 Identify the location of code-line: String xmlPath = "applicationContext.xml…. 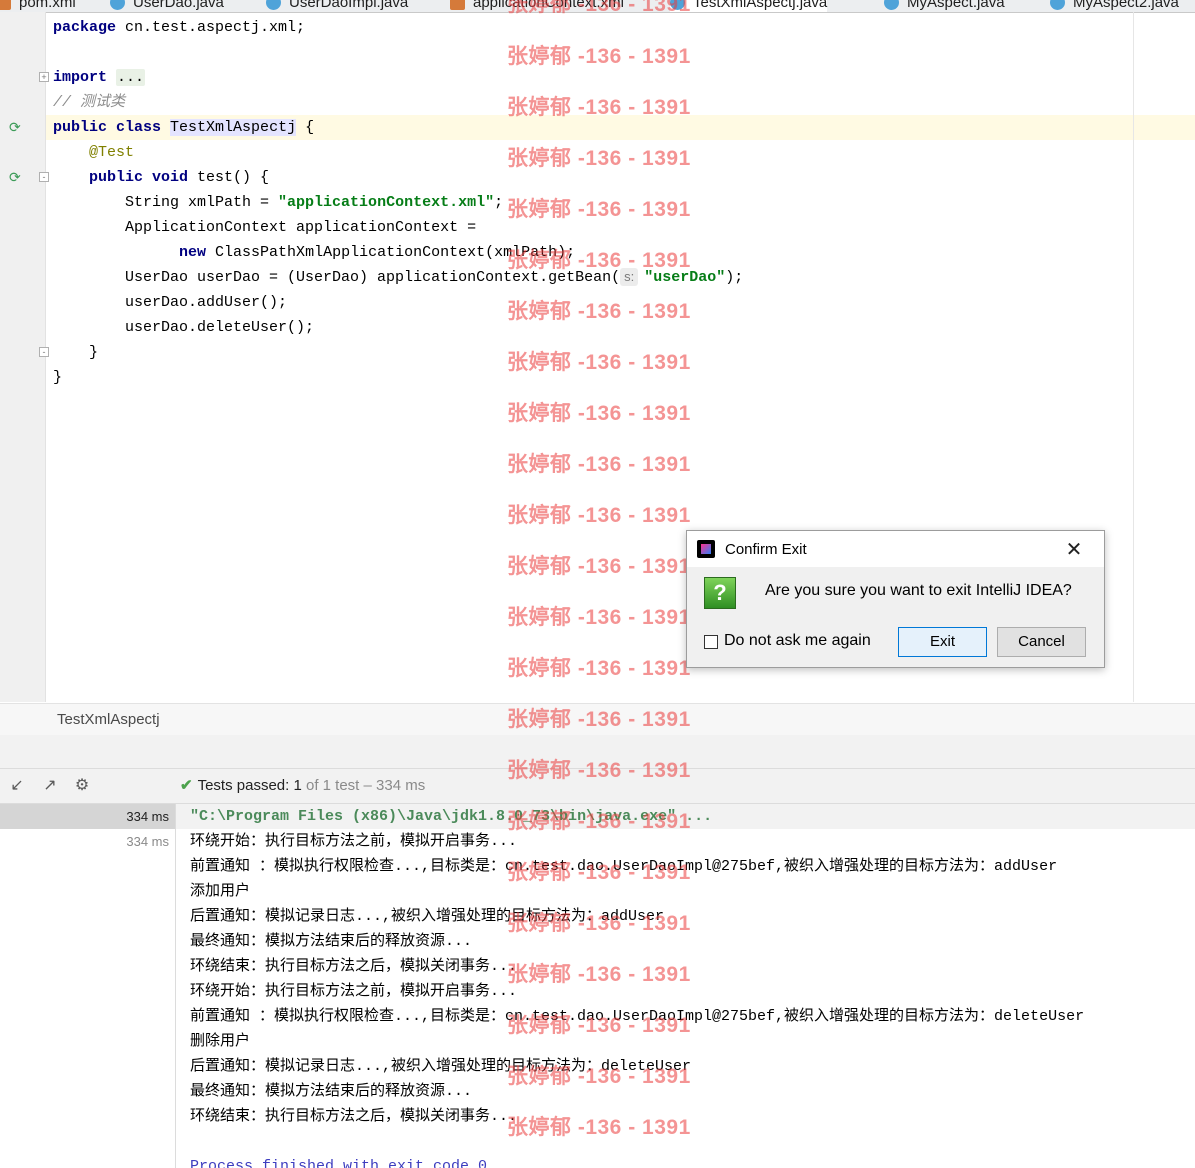
(314, 202).